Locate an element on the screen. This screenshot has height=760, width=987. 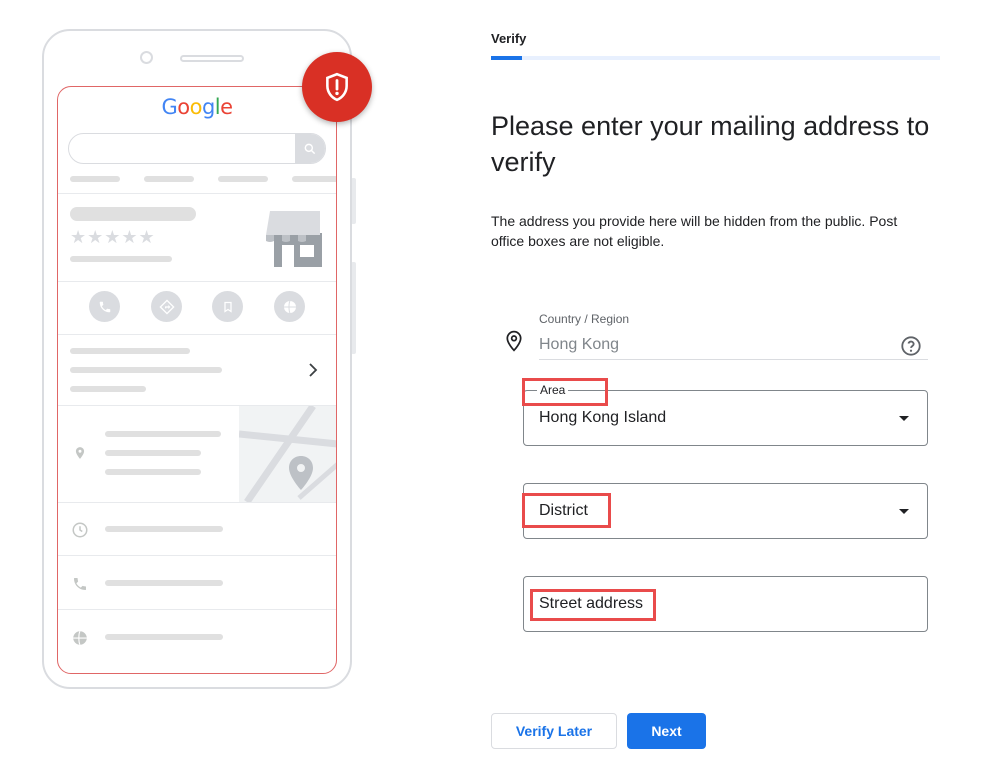
phone-camera is located at coordinates (146, 57).